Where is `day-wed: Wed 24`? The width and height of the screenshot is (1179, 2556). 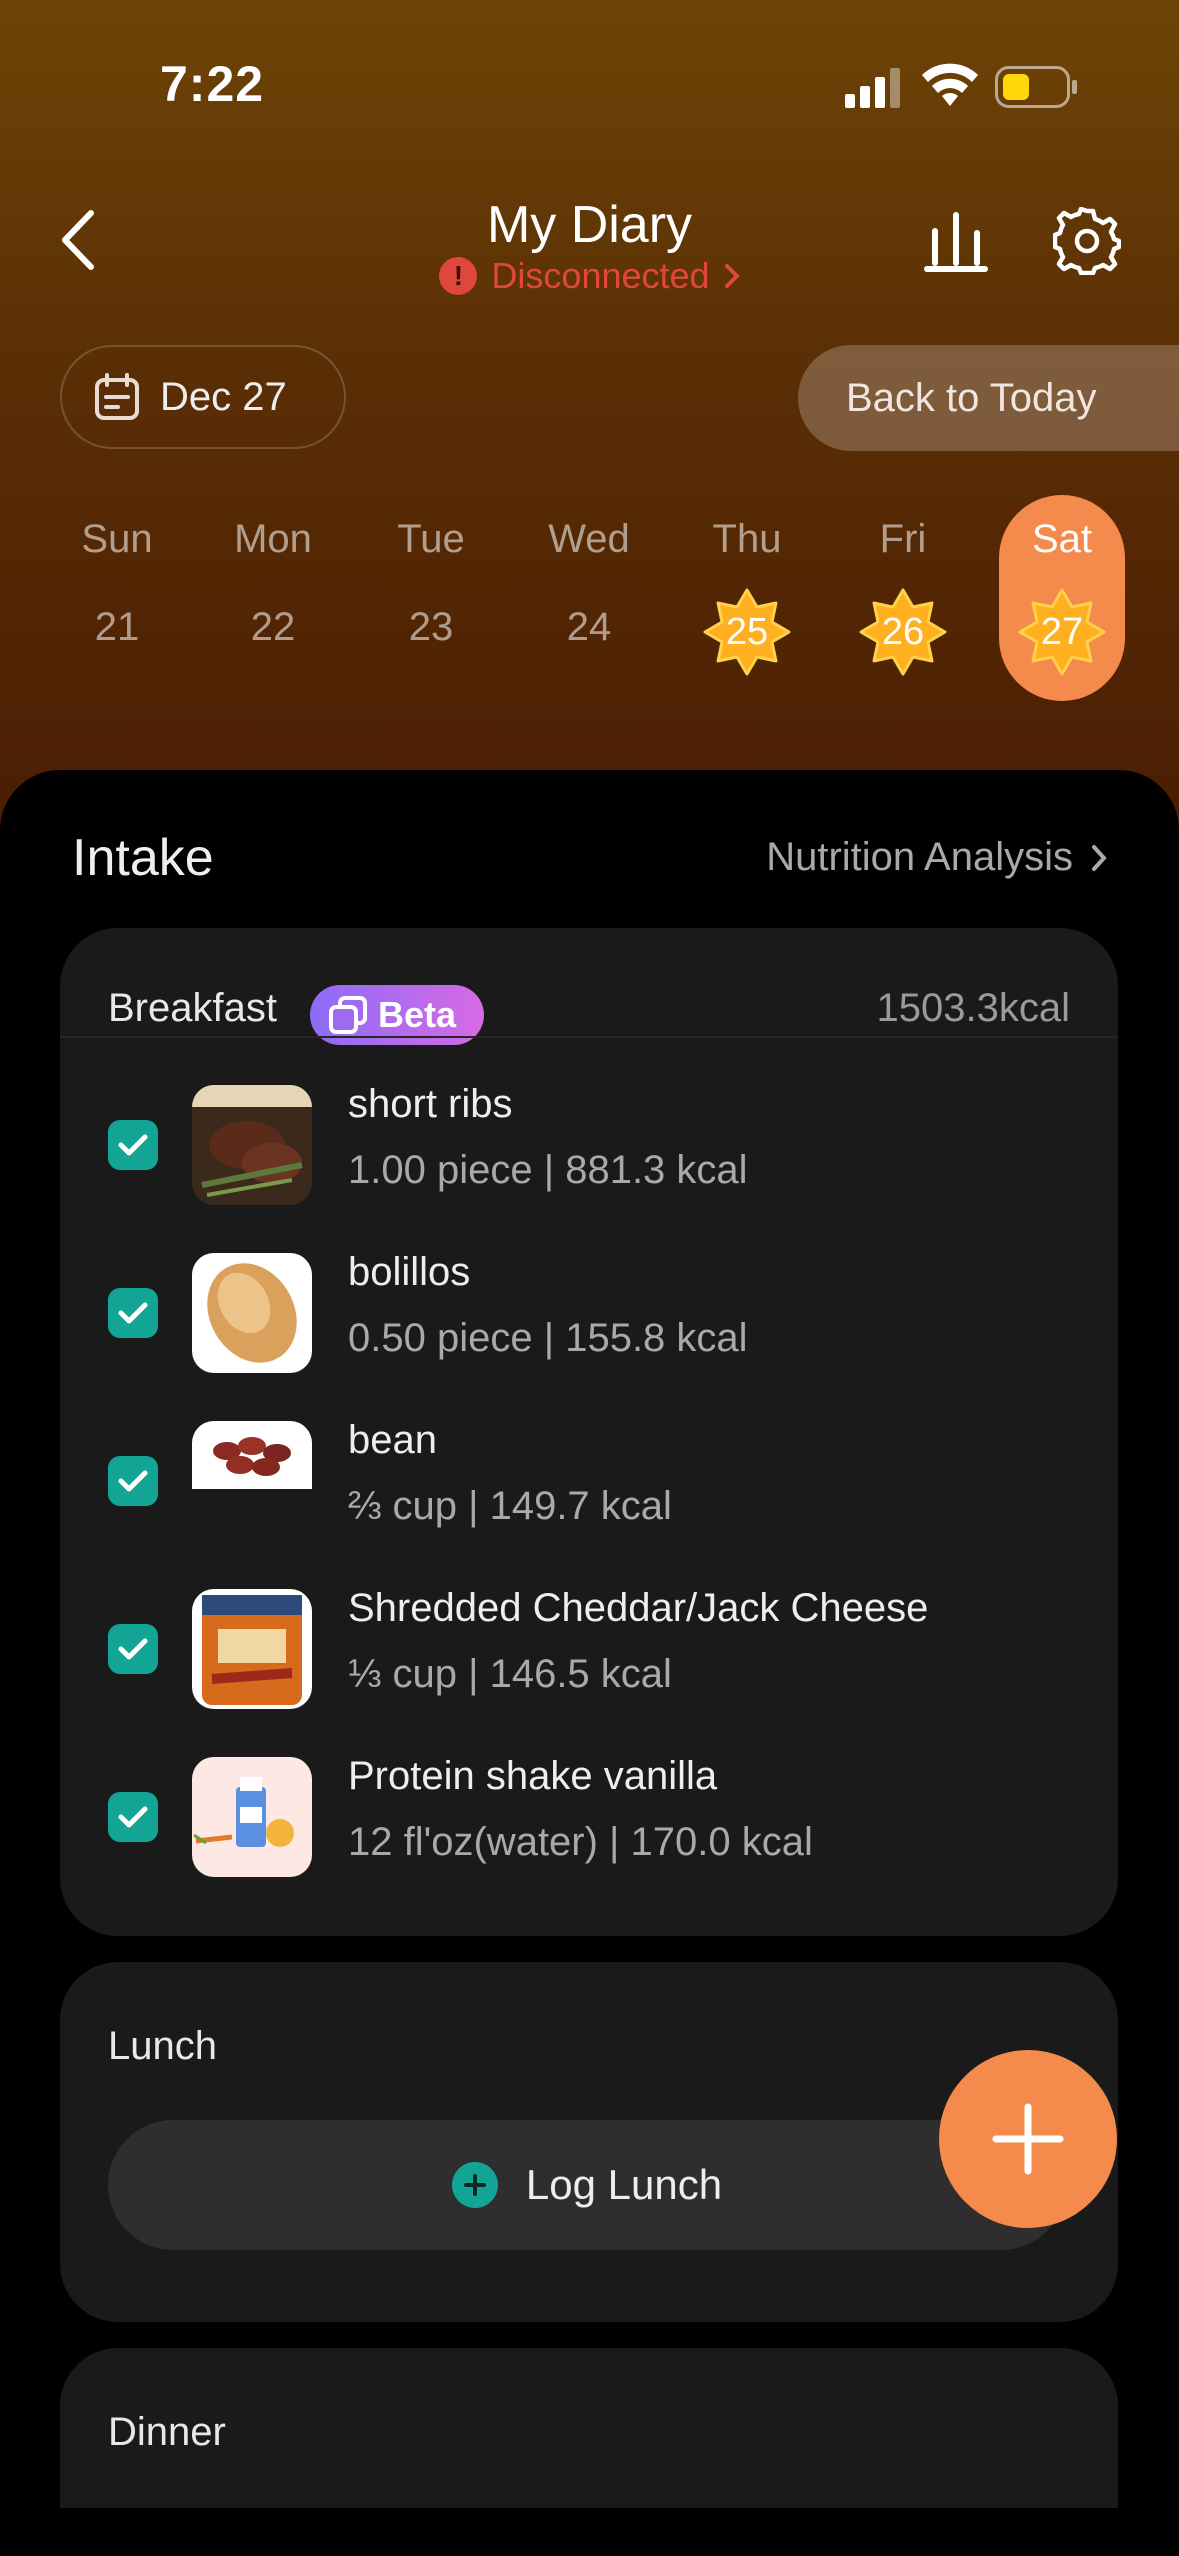 day-wed: Wed 24 is located at coordinates (589, 598).